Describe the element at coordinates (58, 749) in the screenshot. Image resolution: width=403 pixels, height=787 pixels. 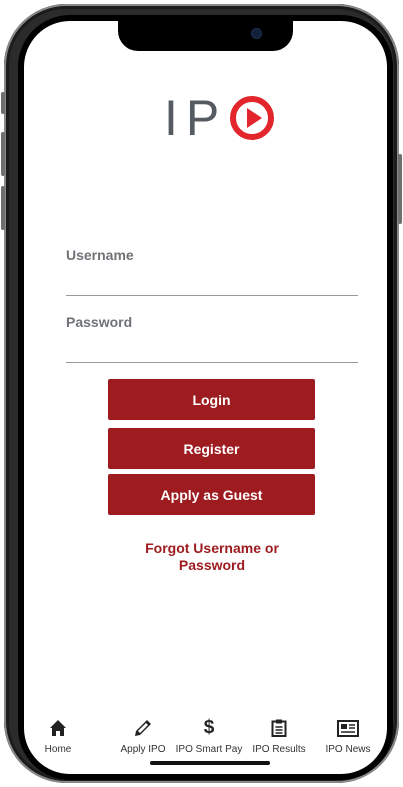
I see `tab-home-label: Home` at that location.